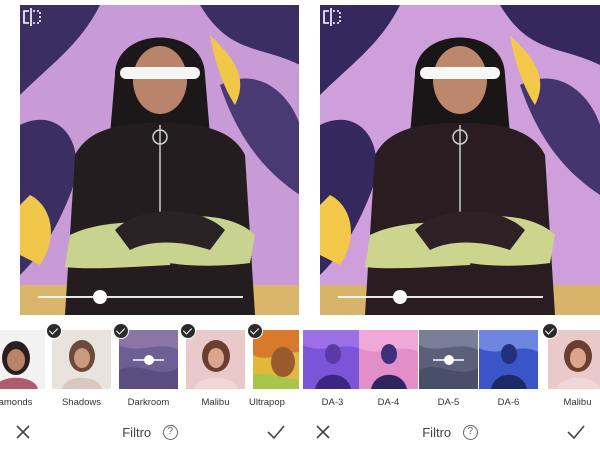 The image size is (600, 450). I want to click on filter-tile: amonds, so click(22, 369).